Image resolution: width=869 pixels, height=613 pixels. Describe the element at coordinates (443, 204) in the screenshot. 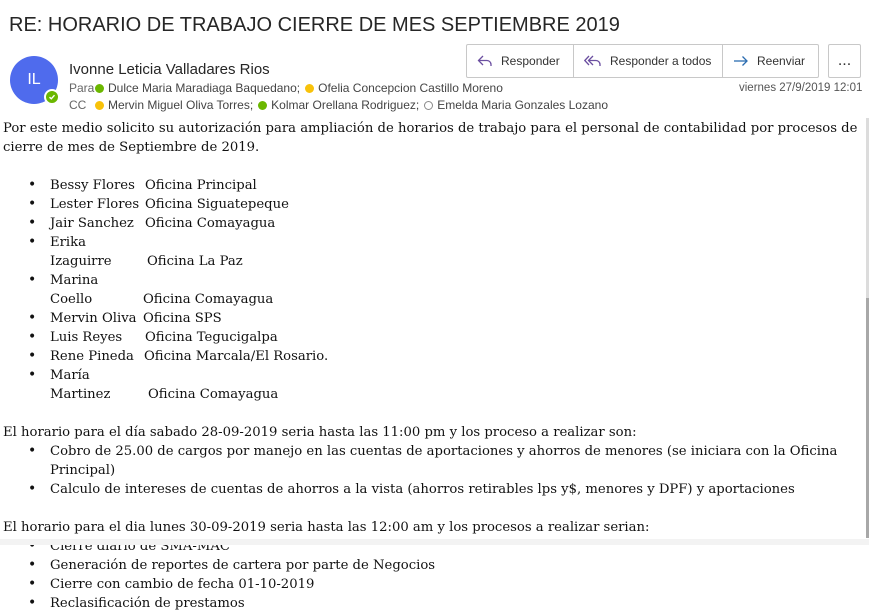

I see `list-item: Lester Flores Oficina Siguatepeque` at that location.